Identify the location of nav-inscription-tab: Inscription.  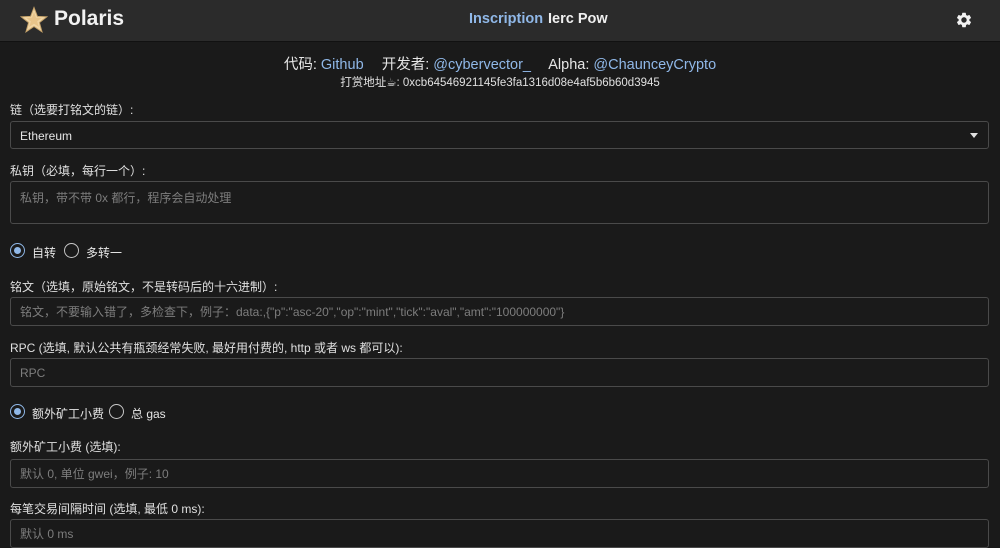
(506, 19).